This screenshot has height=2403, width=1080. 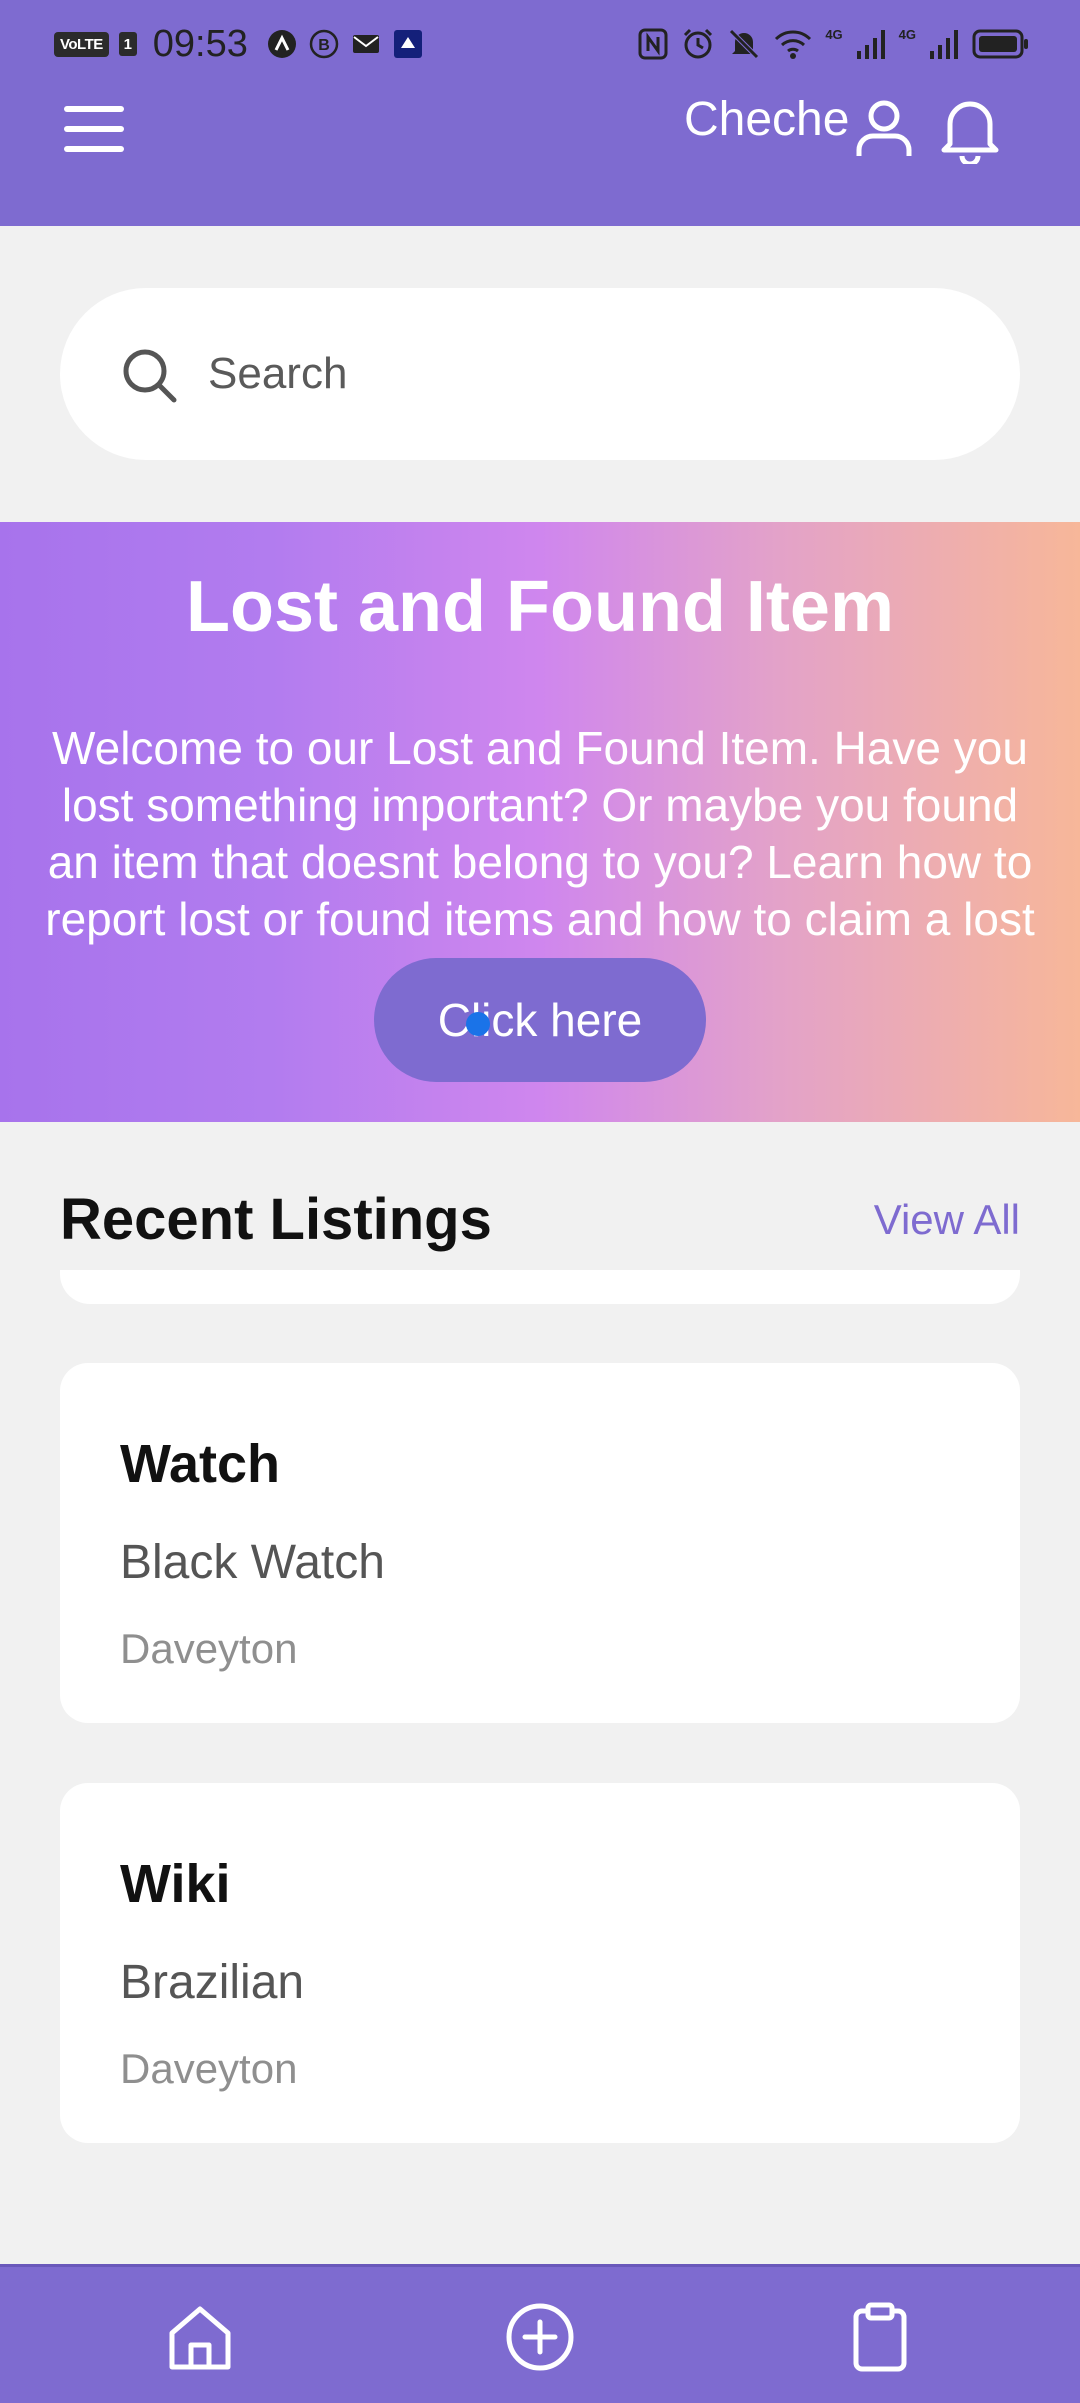 What do you see at coordinates (540, 1287) in the screenshot?
I see `listing-card-partial` at bounding box center [540, 1287].